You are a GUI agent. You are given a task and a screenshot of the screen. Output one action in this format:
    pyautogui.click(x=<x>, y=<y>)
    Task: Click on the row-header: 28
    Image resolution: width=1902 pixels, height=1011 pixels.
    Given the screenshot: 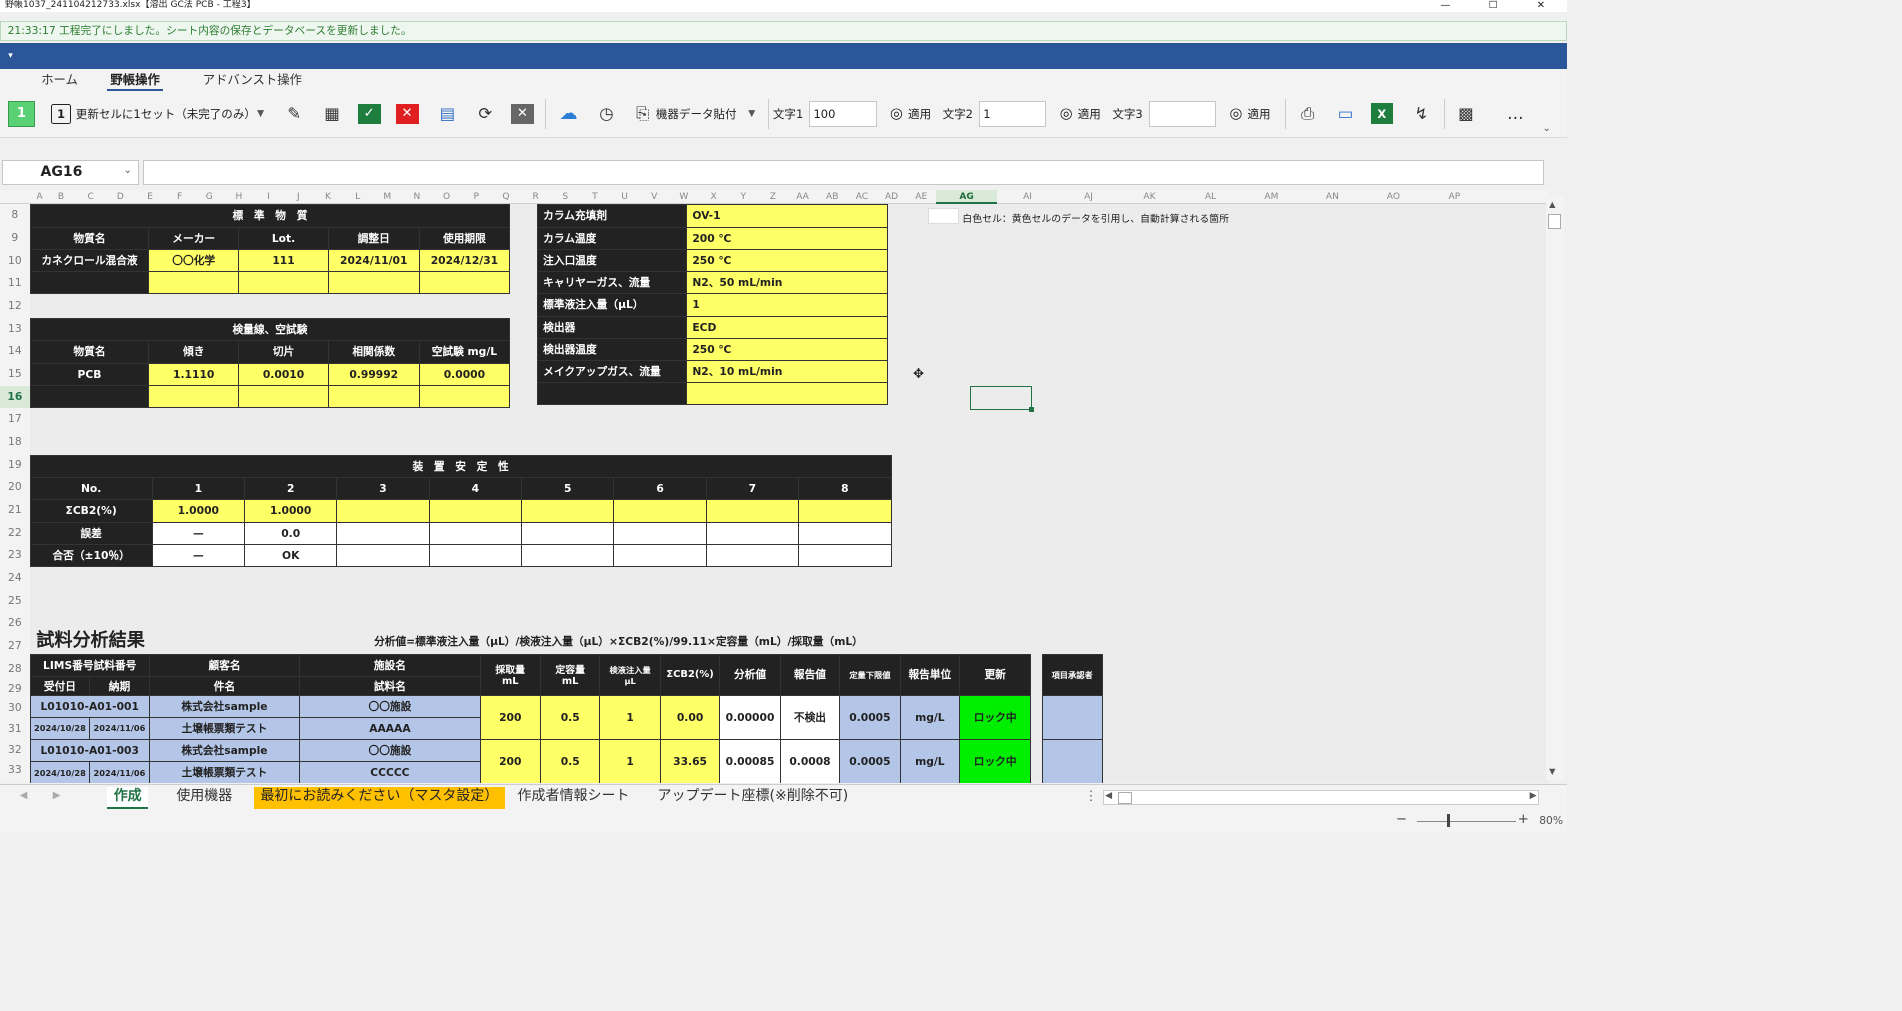 What is the action you would take?
    pyautogui.click(x=15, y=669)
    